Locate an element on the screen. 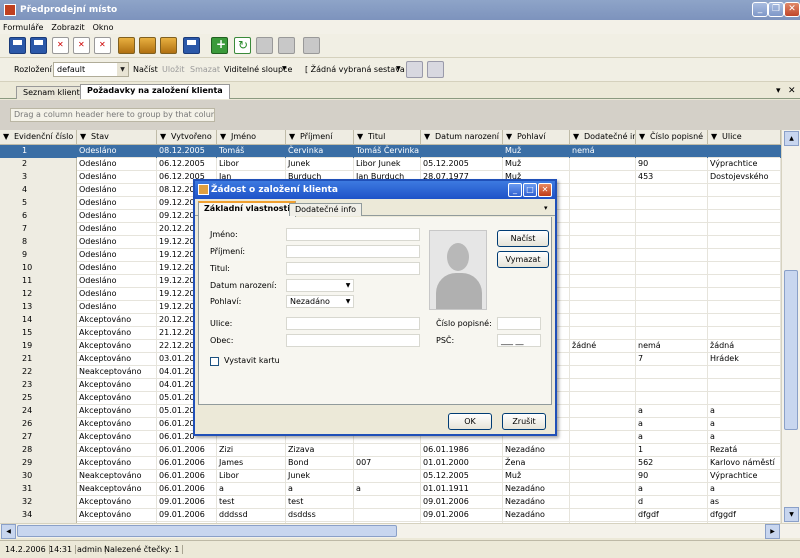  column-header: ▼ Jméno is located at coordinates (251, 137).